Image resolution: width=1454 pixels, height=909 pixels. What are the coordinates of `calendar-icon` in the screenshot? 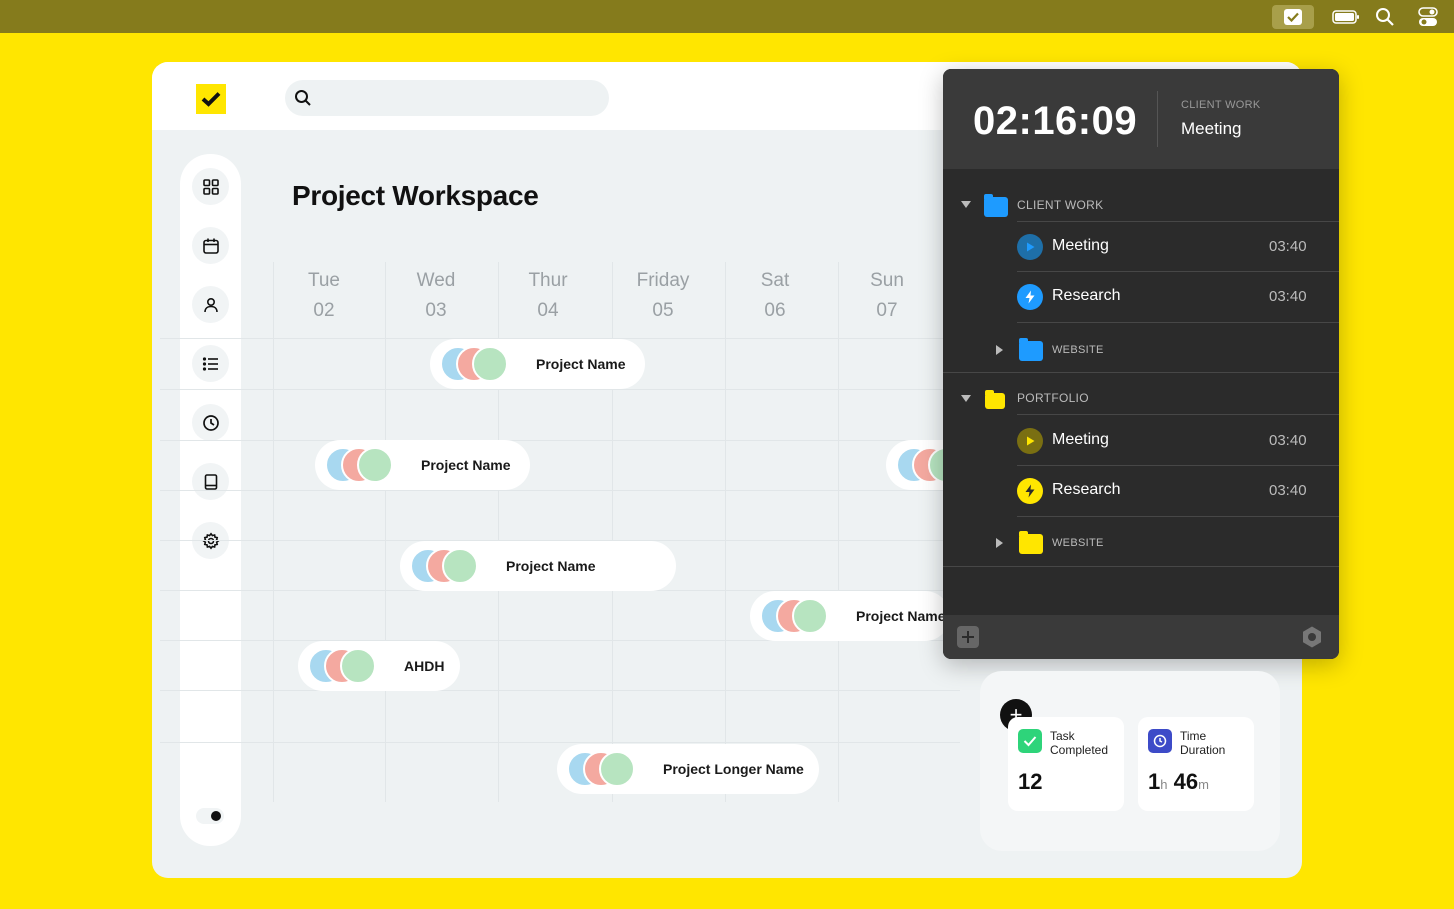 It's located at (210, 245).